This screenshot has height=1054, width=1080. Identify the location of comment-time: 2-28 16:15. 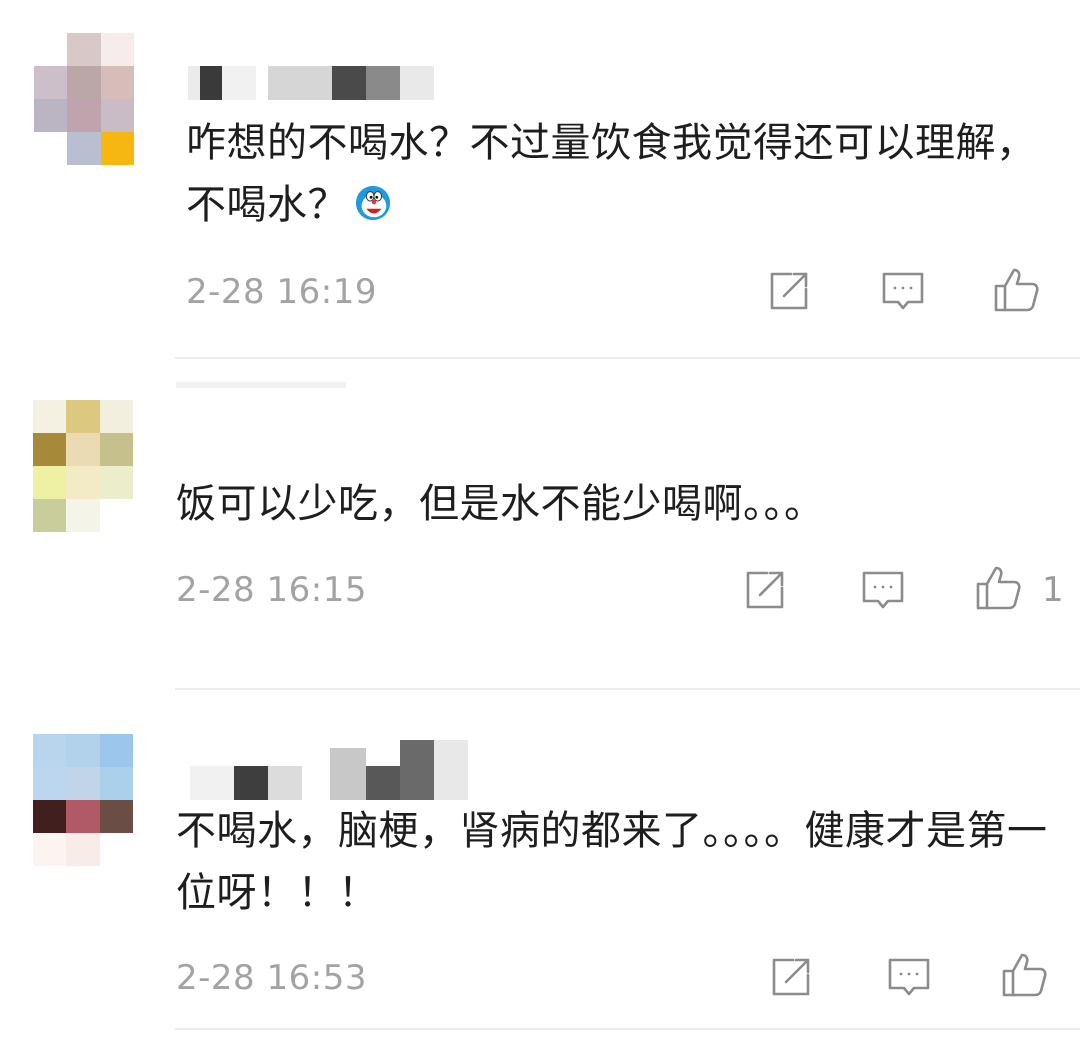
(271, 590).